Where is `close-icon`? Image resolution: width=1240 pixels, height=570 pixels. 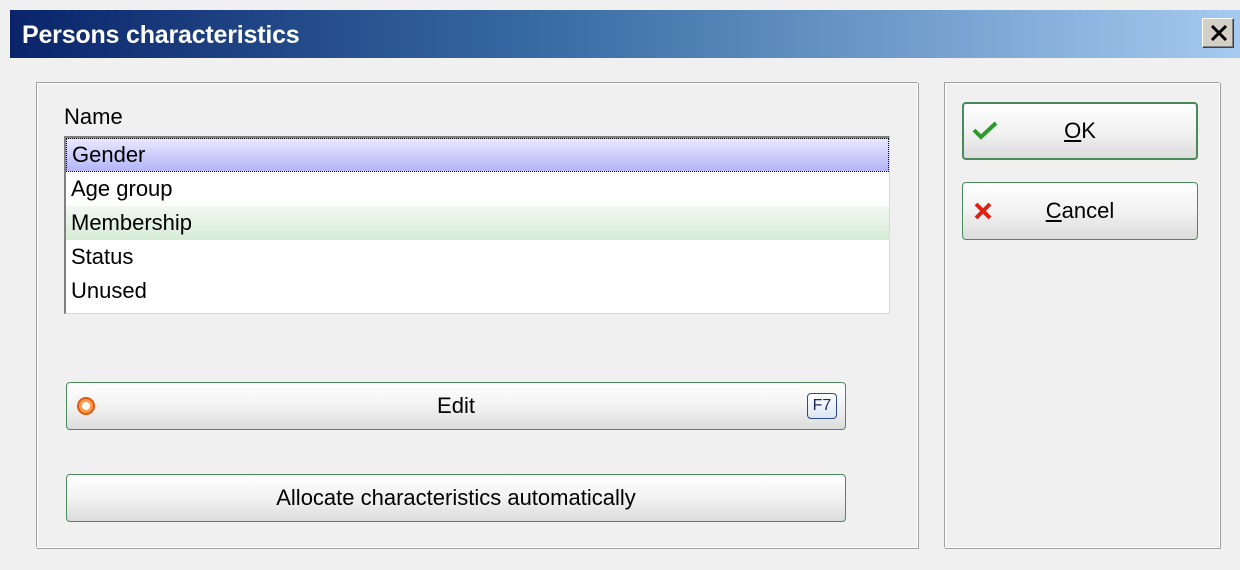
close-icon is located at coordinates (1219, 33).